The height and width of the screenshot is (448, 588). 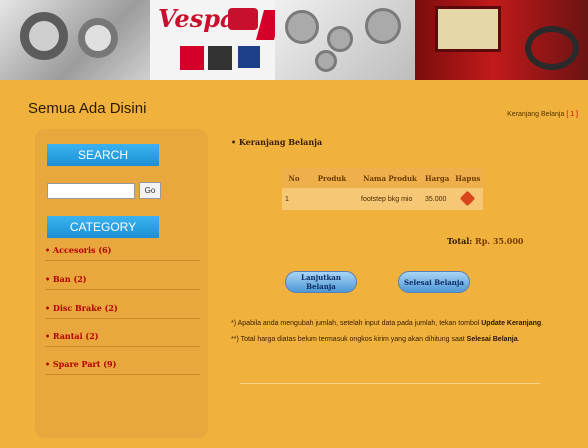 I want to click on column-header-hapus: Hapus, so click(x=468, y=178).